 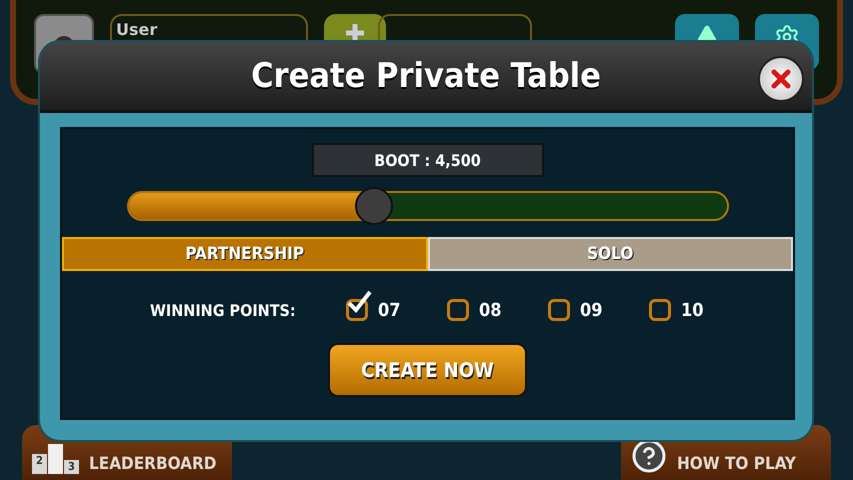 What do you see at coordinates (427, 370) in the screenshot?
I see `create-button: CREATE NOW` at bounding box center [427, 370].